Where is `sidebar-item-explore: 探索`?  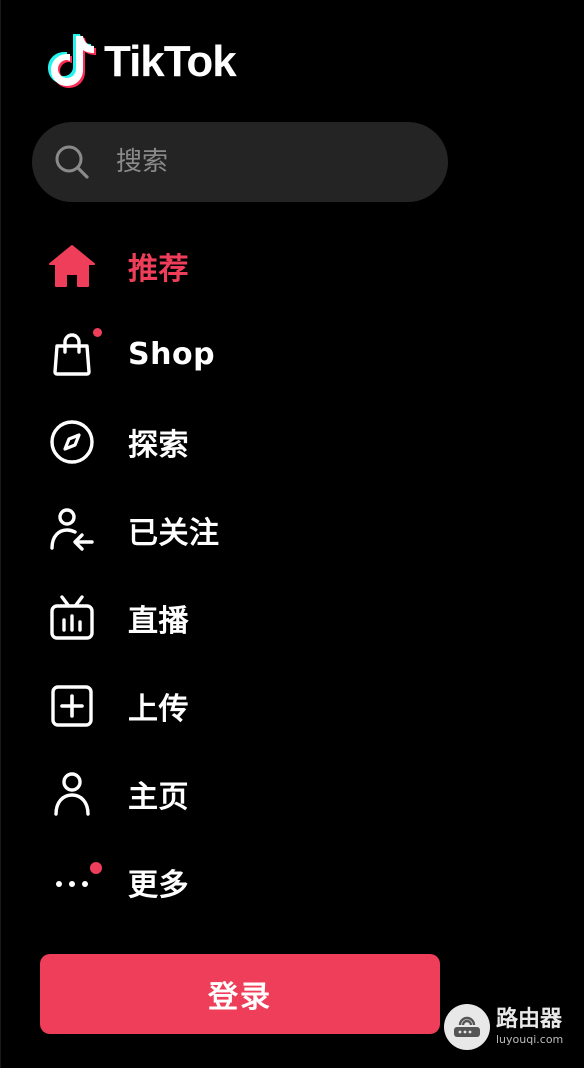 sidebar-item-explore: 探索 is located at coordinates (292, 442).